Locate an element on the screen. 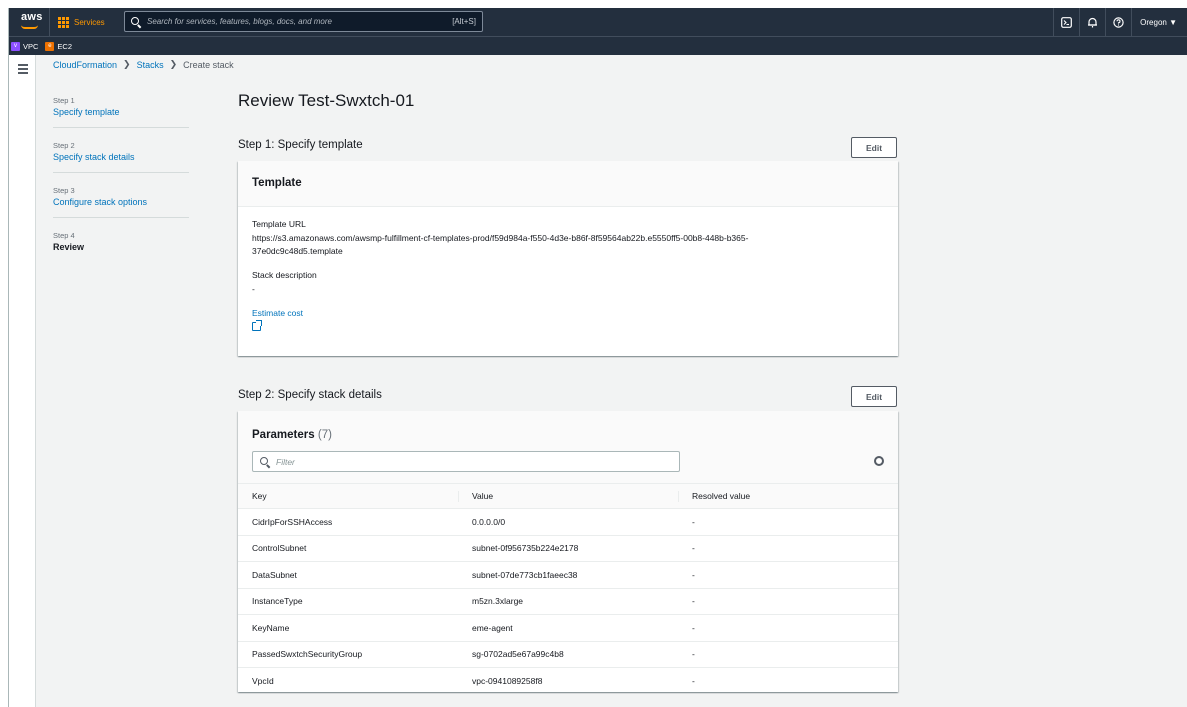 Image resolution: width=1187 pixels, height=707 pixels. step-link-configure-stack-options: Configure stack options is located at coordinates (121, 202).